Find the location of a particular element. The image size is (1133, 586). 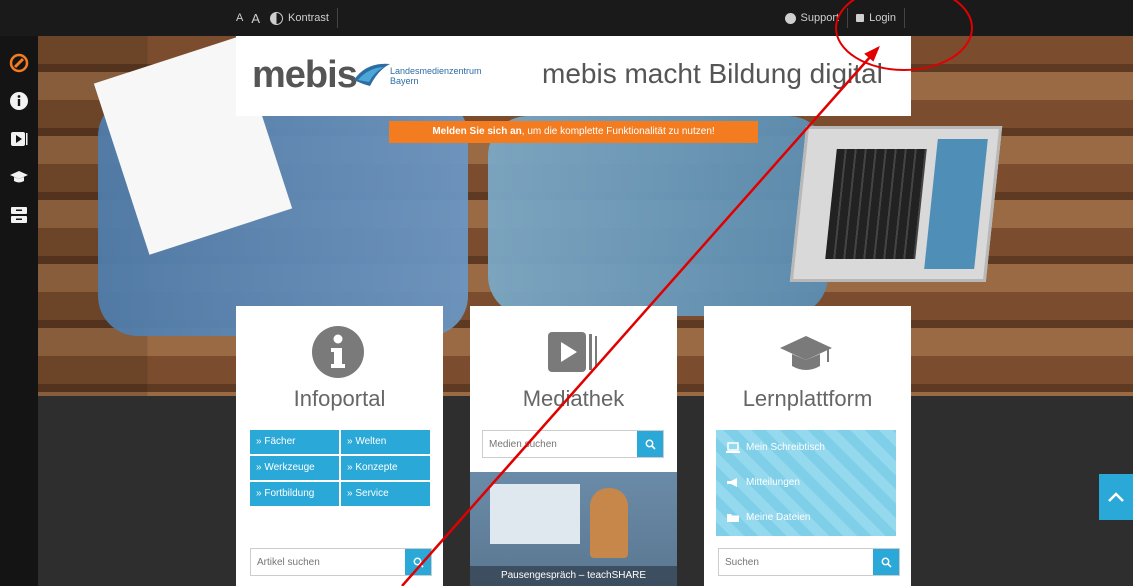

mitteilungen-link: Mitteilungen is located at coordinates (806, 482).